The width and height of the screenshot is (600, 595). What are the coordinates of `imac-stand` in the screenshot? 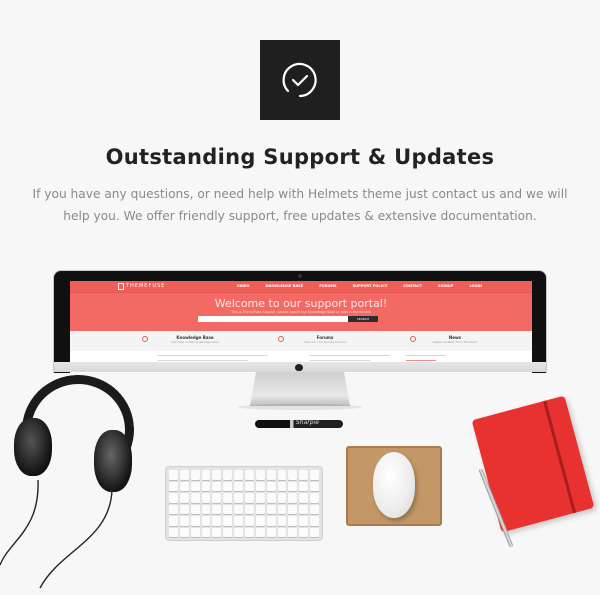 It's located at (300, 389).